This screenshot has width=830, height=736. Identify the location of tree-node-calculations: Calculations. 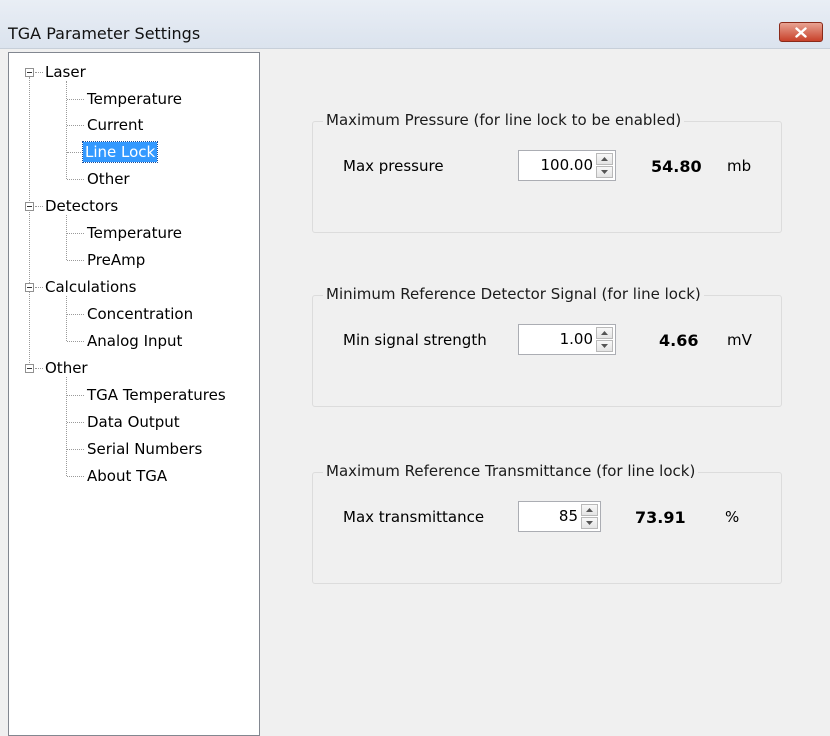
(91, 287).